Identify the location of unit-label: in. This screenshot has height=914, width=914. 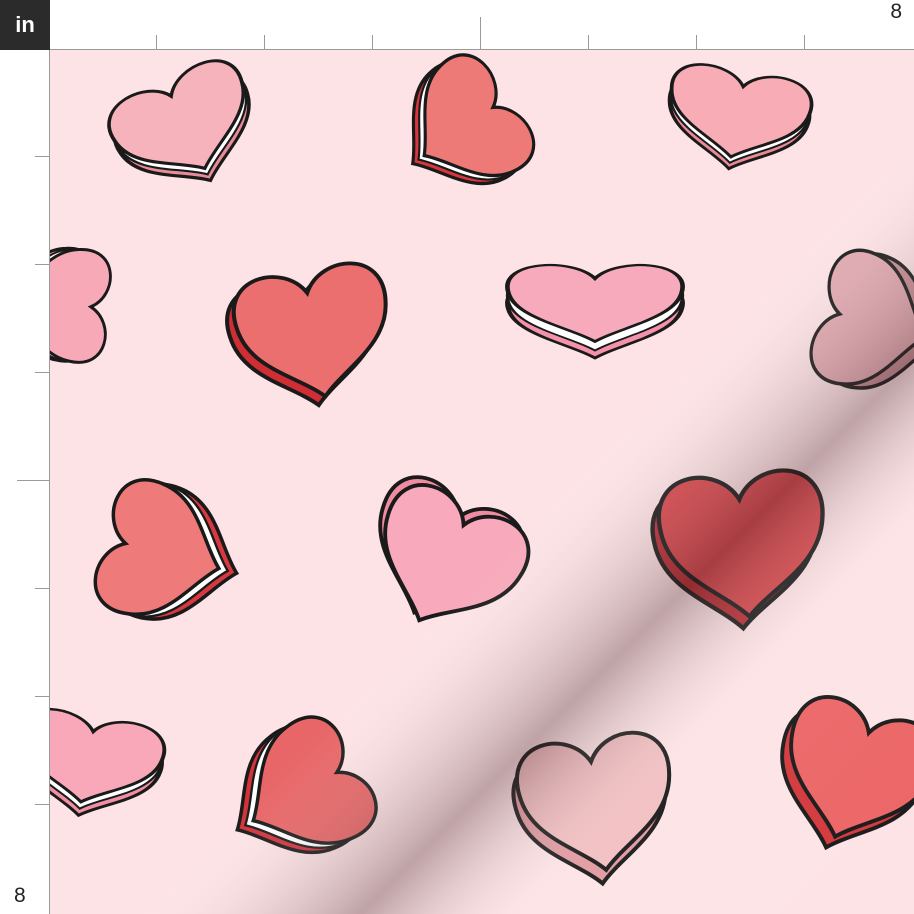
(25, 25).